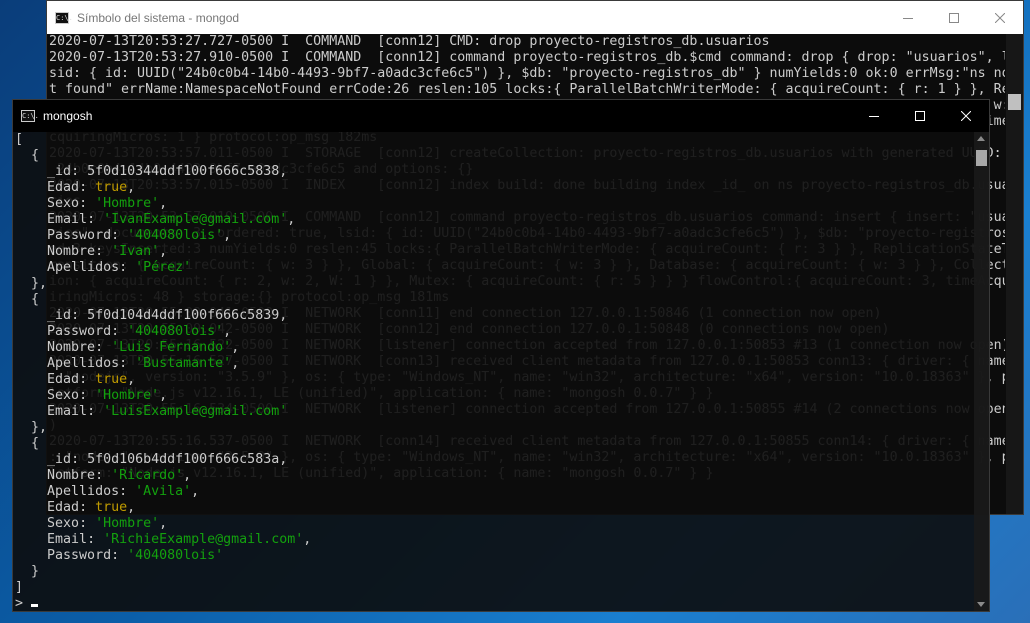  What do you see at coordinates (183, 459) in the screenshot?
I see `field-value: 5f0d106b4ddf100f666c583a` at bounding box center [183, 459].